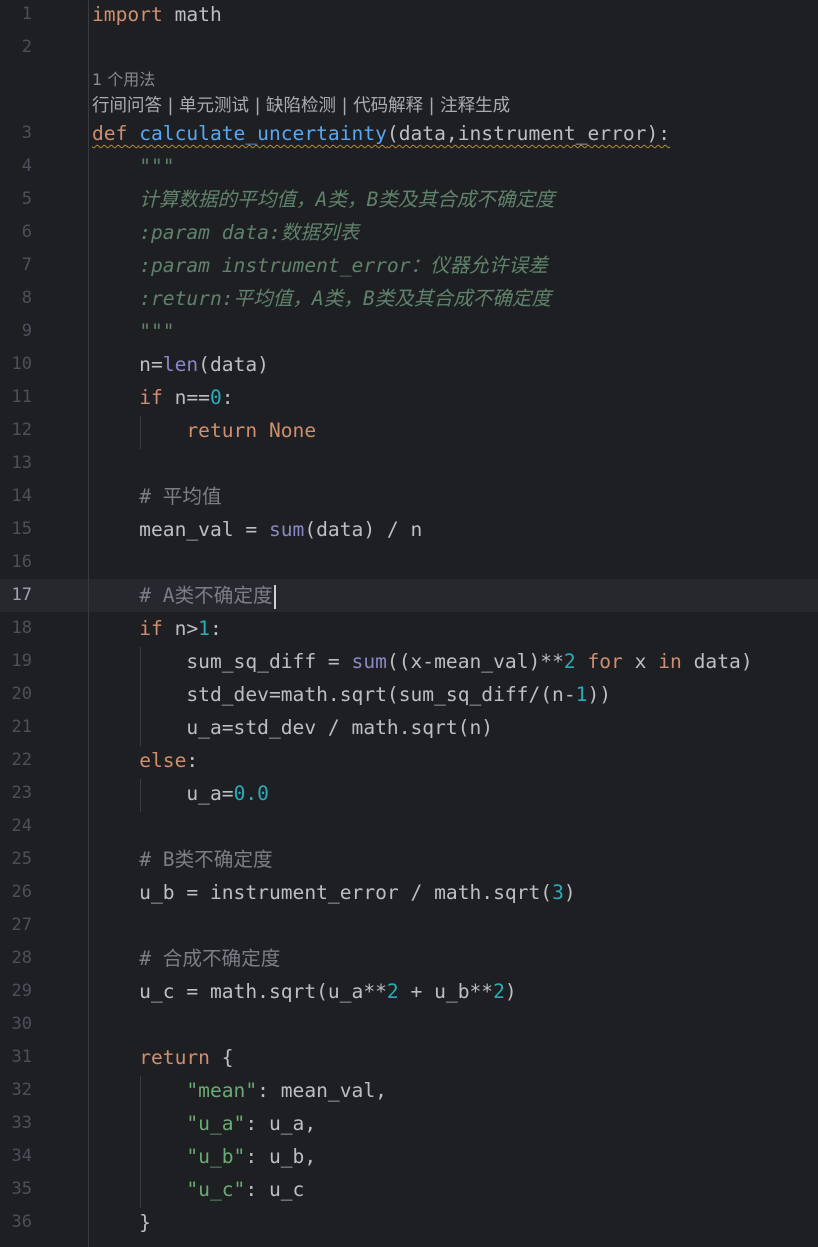 Image resolution: width=818 pixels, height=1247 pixels. I want to click on code-line: }, so click(121, 1222).